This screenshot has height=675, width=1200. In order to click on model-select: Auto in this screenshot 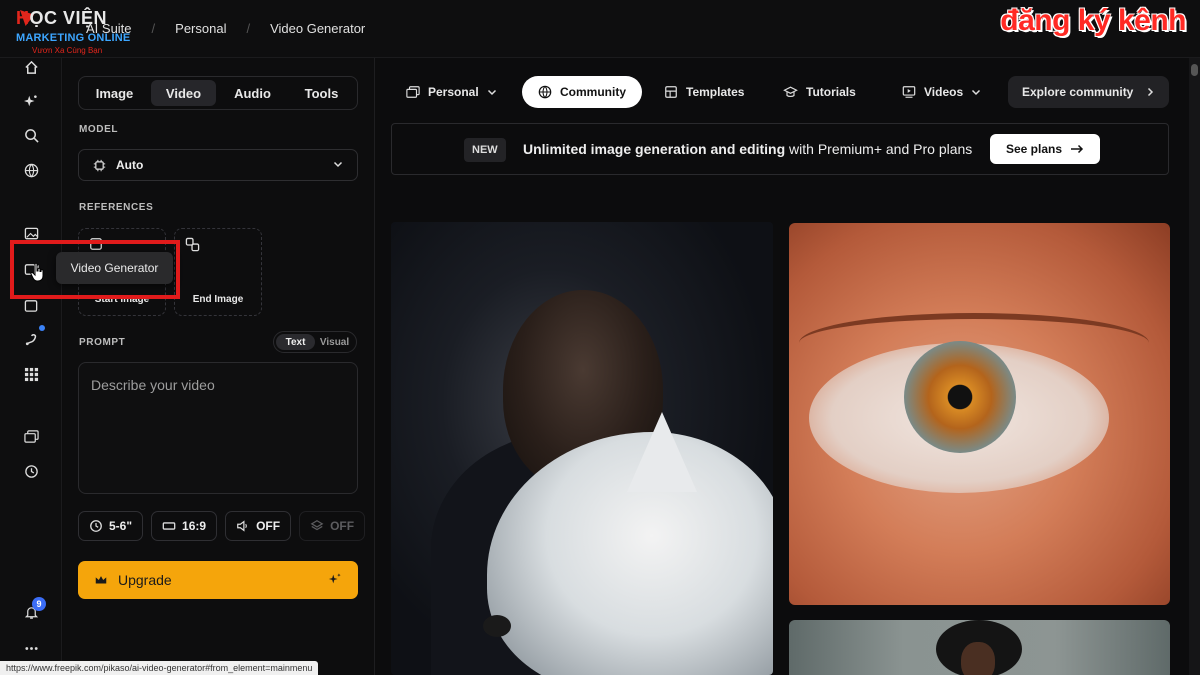, I will do `click(218, 165)`.